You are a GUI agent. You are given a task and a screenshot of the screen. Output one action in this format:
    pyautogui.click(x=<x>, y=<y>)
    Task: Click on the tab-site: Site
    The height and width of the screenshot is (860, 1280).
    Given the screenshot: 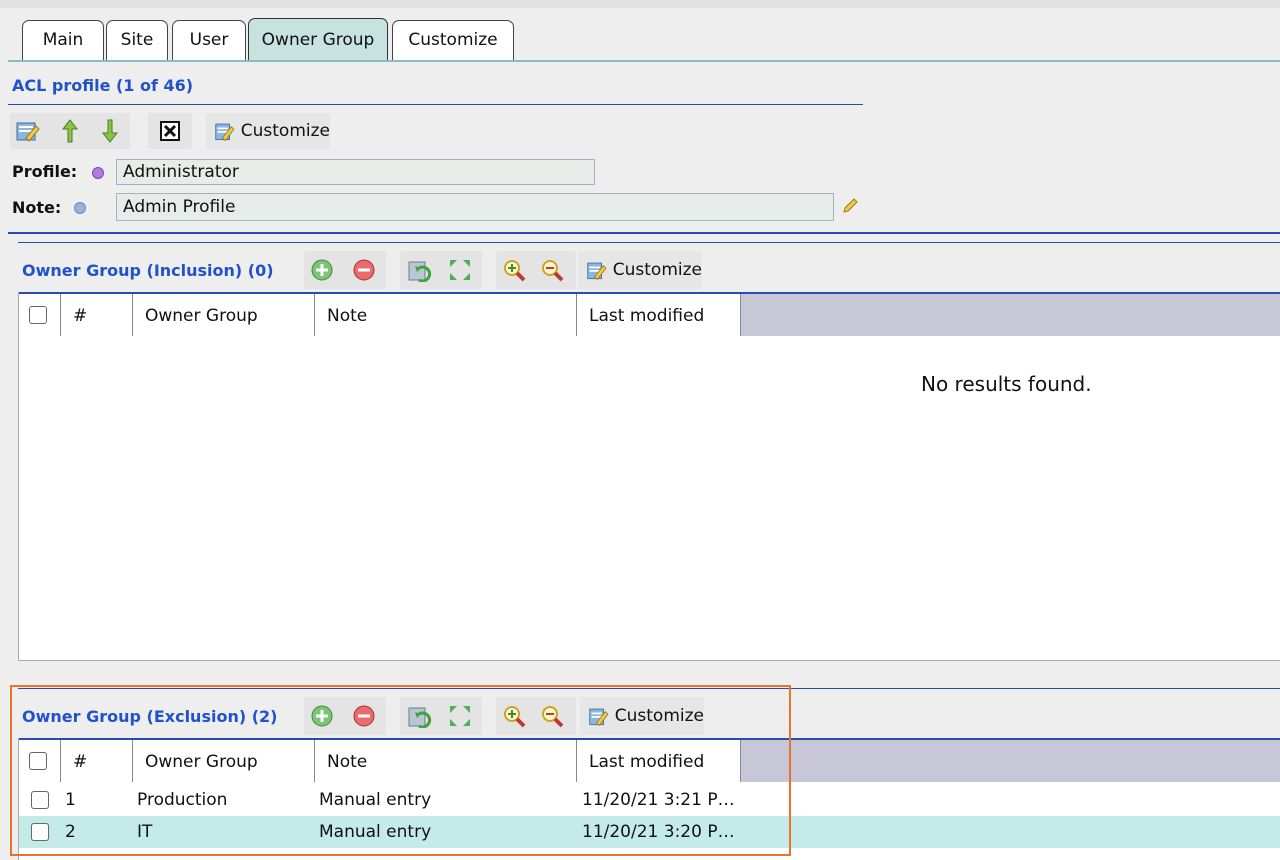 What is the action you would take?
    pyautogui.click(x=137, y=40)
    